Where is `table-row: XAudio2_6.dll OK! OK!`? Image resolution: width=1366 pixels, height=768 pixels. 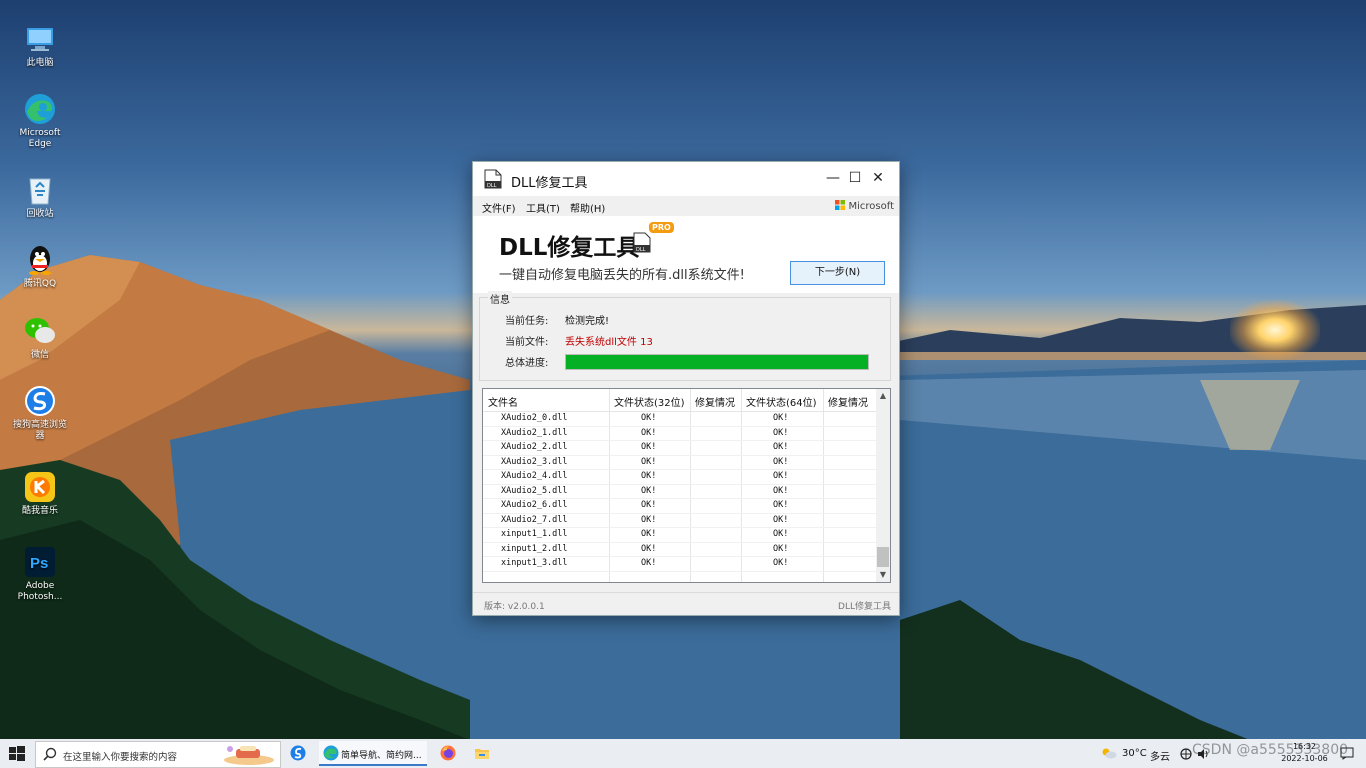 table-row: XAudio2_6.dll OK! OK! is located at coordinates (679, 506).